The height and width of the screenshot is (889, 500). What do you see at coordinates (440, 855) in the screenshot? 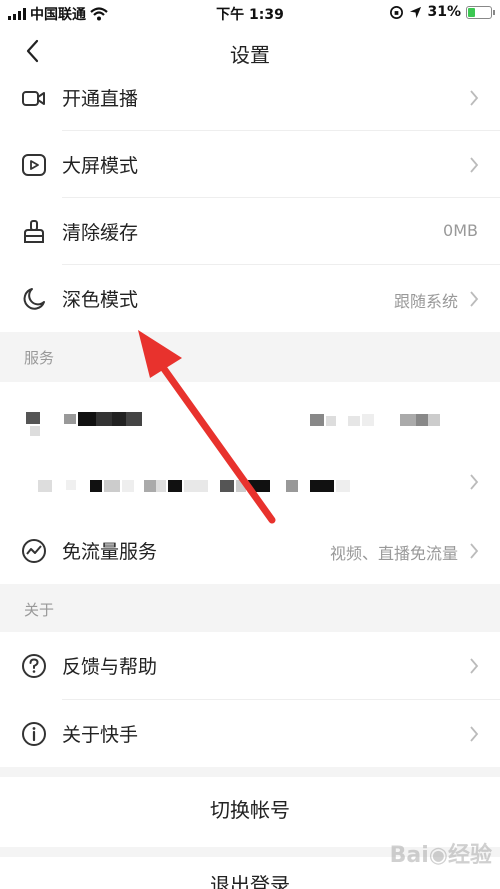
I see `watermark-logo: Bai◉经验` at bounding box center [440, 855].